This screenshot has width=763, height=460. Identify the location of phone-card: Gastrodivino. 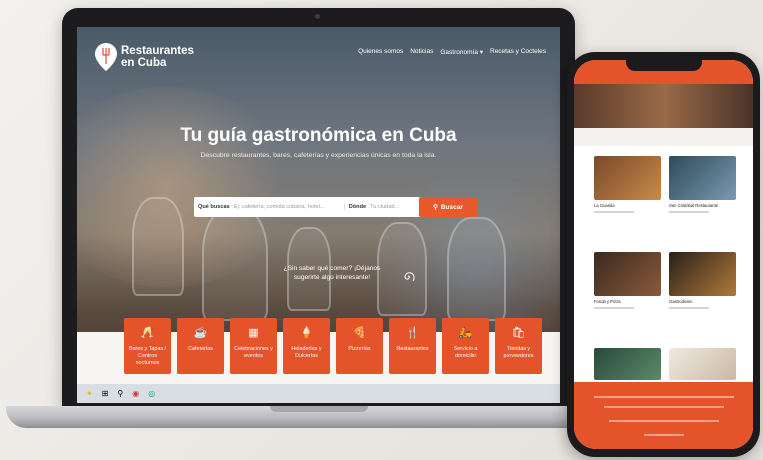
(702, 280).